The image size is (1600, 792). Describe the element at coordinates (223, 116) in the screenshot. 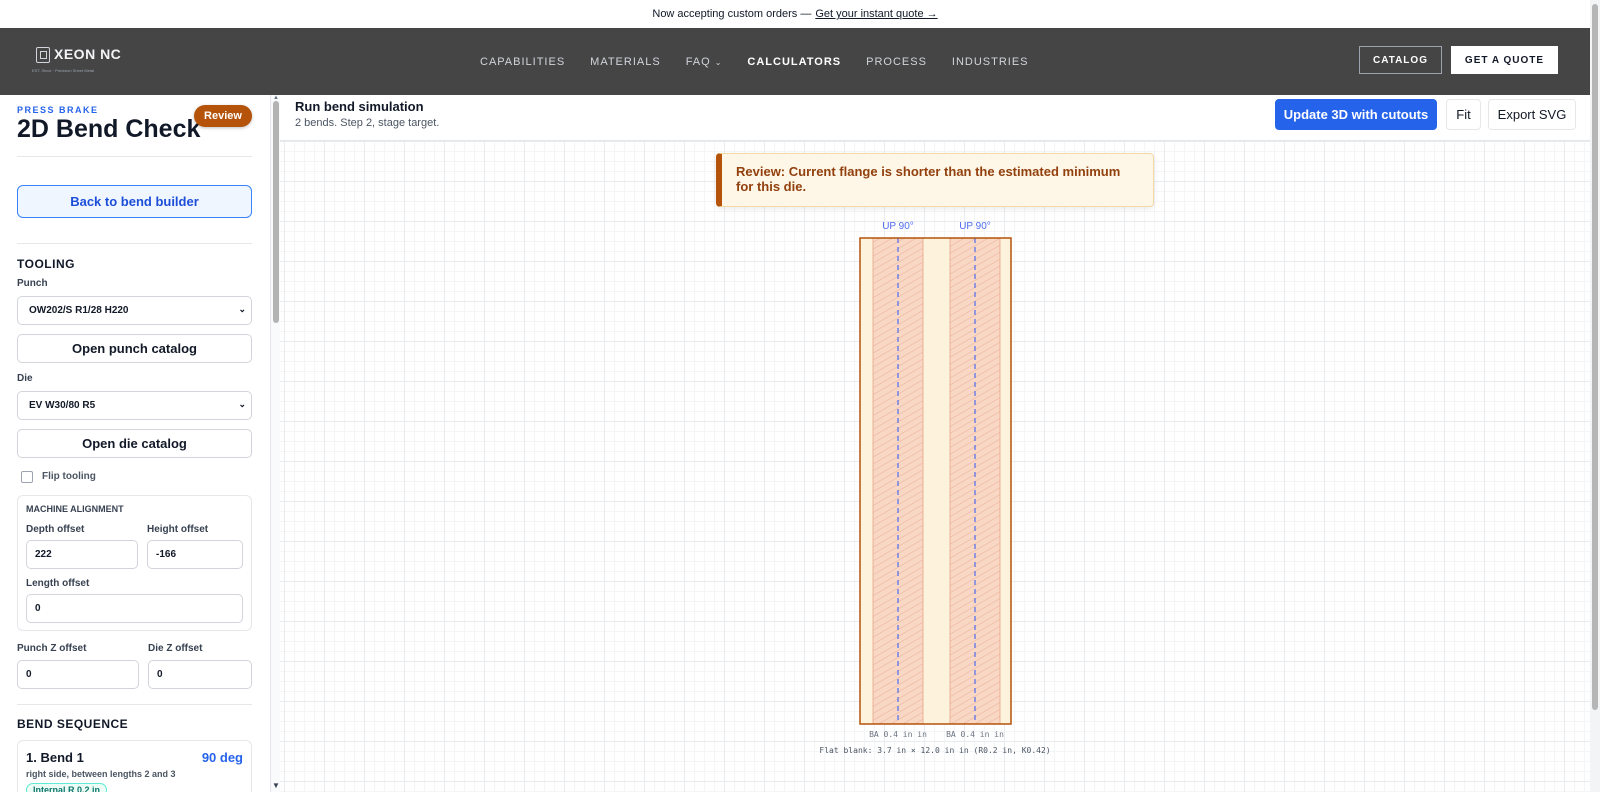

I see `status-badge: Review` at that location.